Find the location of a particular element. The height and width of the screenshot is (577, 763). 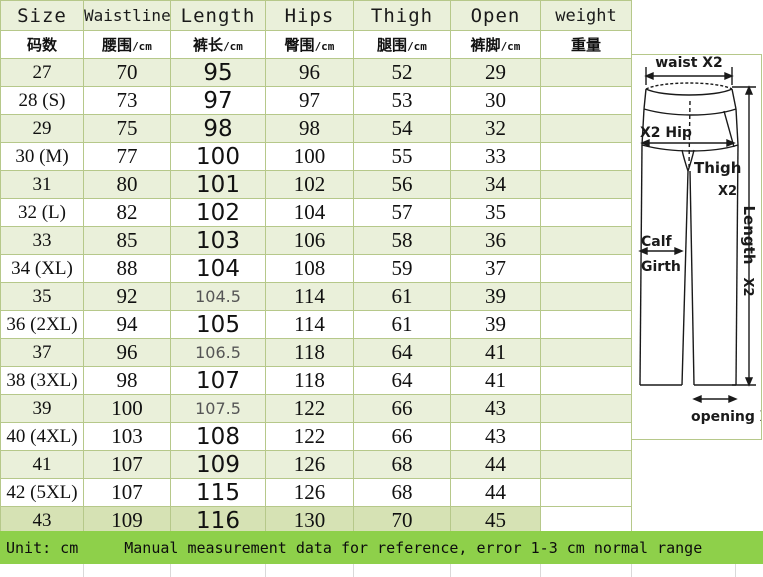

column-header-cn-open: 裤脚/cm is located at coordinates (495, 44).